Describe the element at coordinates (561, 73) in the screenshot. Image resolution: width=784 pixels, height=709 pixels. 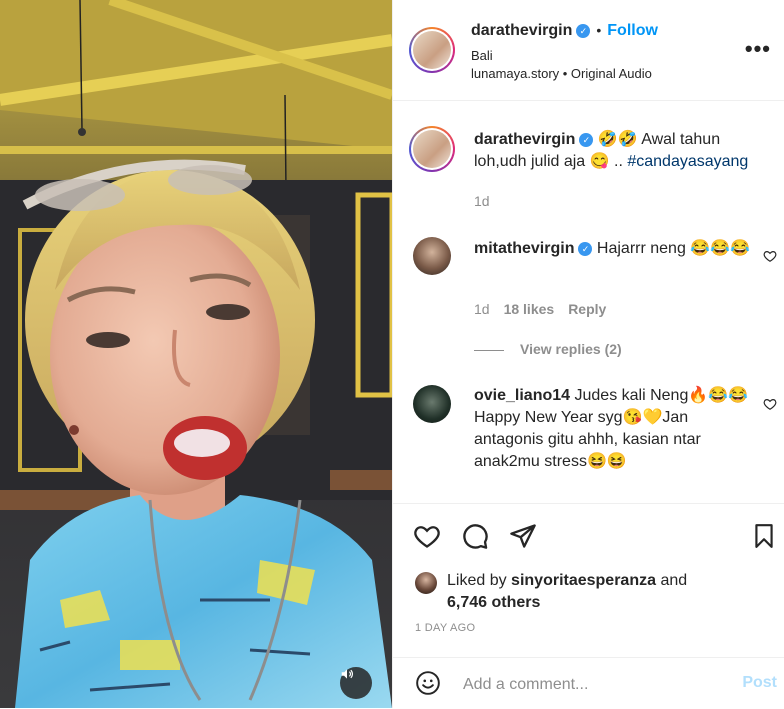
I see `post-audio: lunamaya.story • Original Audio` at that location.